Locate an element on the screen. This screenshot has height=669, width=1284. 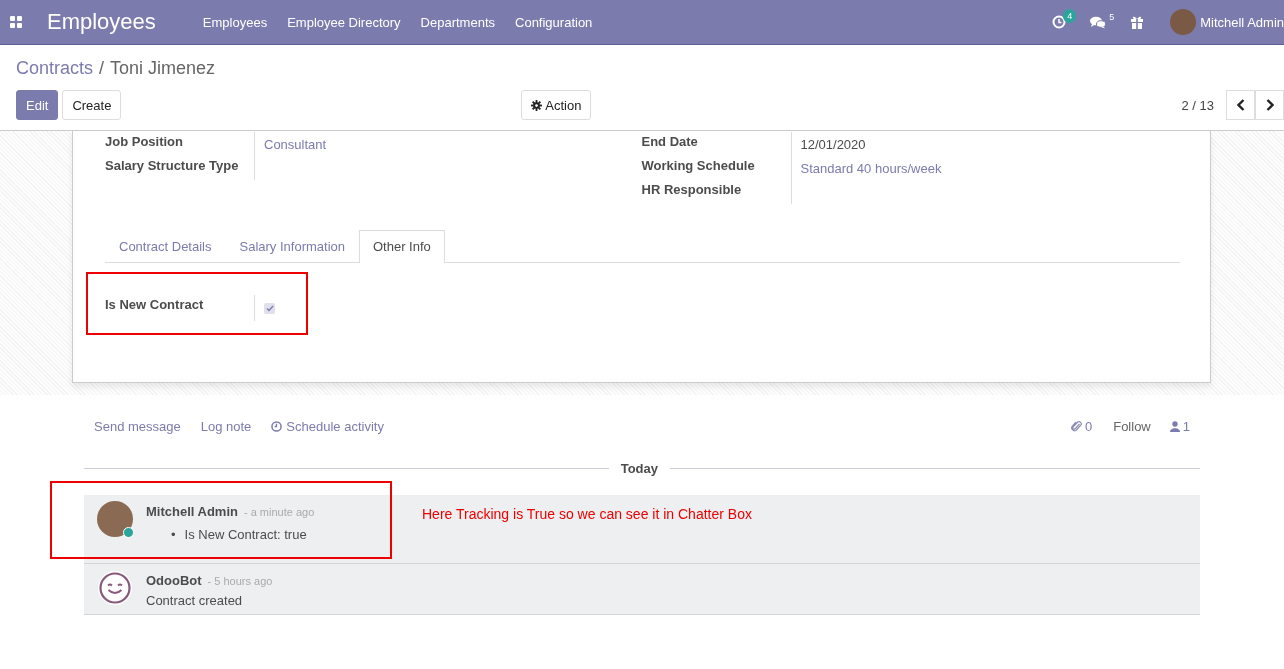
schedule-activity-link: Schedule activity is located at coordinates (327, 426).